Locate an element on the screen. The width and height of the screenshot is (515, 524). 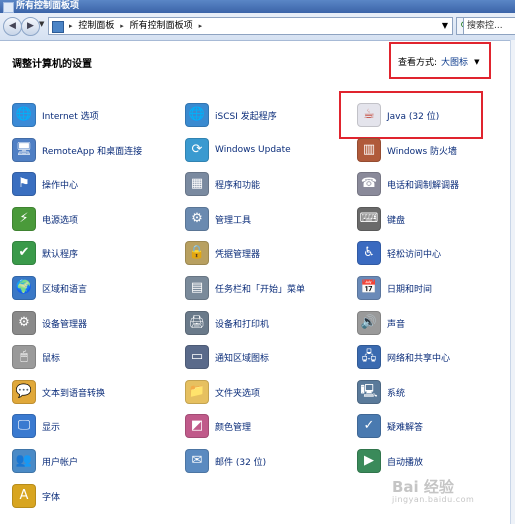
control-panel-item: 💬 文本到语音转换 is located at coordinates (58, 392).